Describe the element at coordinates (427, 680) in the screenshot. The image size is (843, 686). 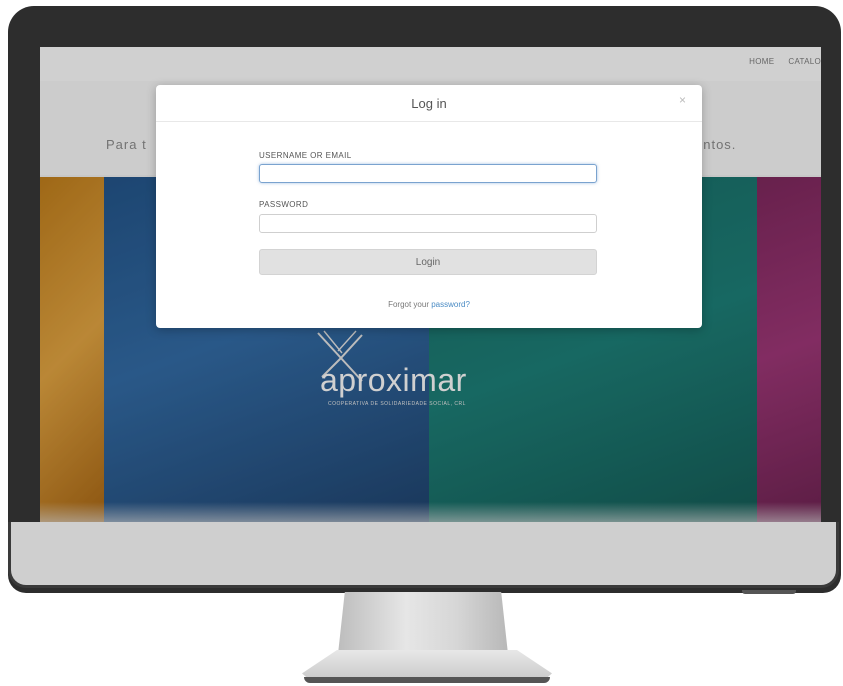
I see `monitor-stand-shadow` at that location.